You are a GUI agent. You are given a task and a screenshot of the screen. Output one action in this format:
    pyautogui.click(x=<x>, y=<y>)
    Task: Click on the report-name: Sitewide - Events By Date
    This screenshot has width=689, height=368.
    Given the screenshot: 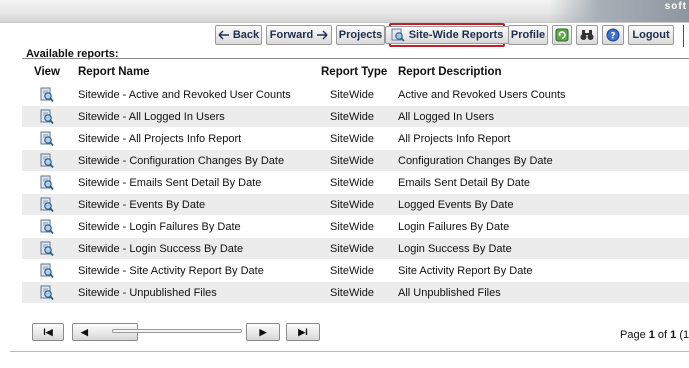 What is the action you would take?
    pyautogui.click(x=142, y=205)
    